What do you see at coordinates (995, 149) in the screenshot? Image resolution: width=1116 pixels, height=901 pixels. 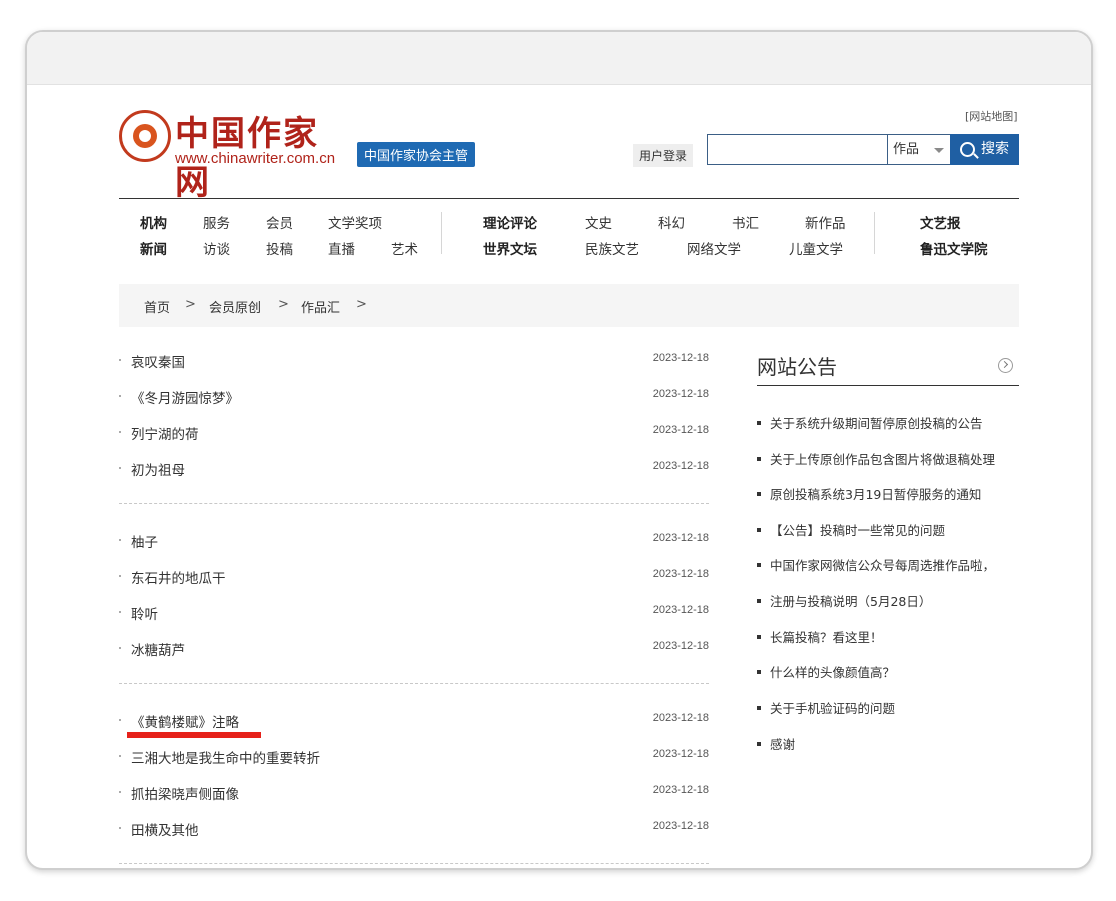 I see `search-button-label: 搜索` at bounding box center [995, 149].